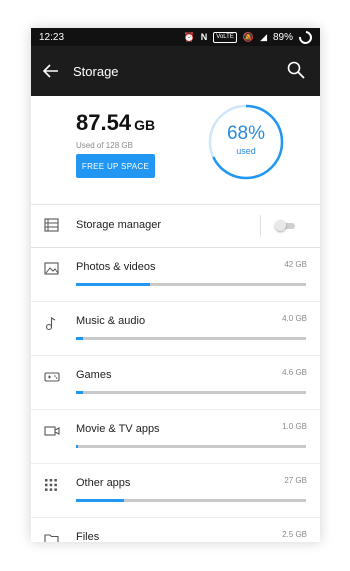 The width and height of the screenshot is (350, 571). I want to click on mute-icon: 🔕, so click(248, 36).